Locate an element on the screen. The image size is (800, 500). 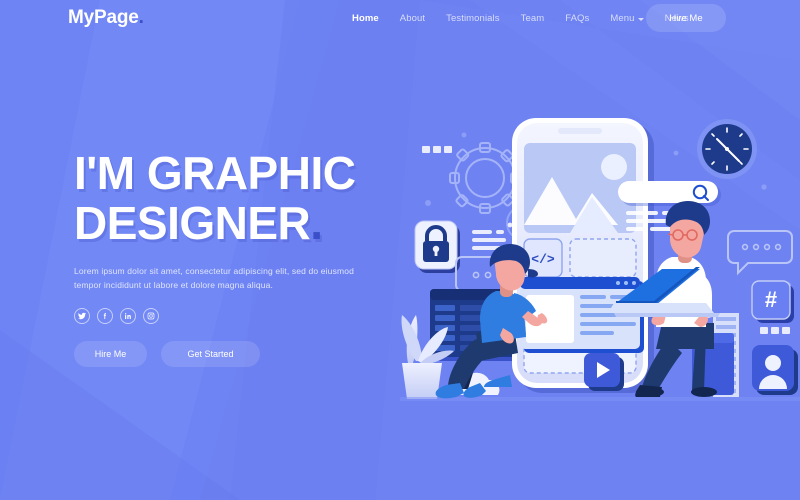
page-title: I'M GRAPHIC DESIGNER. is located at coordinates (234, 198).